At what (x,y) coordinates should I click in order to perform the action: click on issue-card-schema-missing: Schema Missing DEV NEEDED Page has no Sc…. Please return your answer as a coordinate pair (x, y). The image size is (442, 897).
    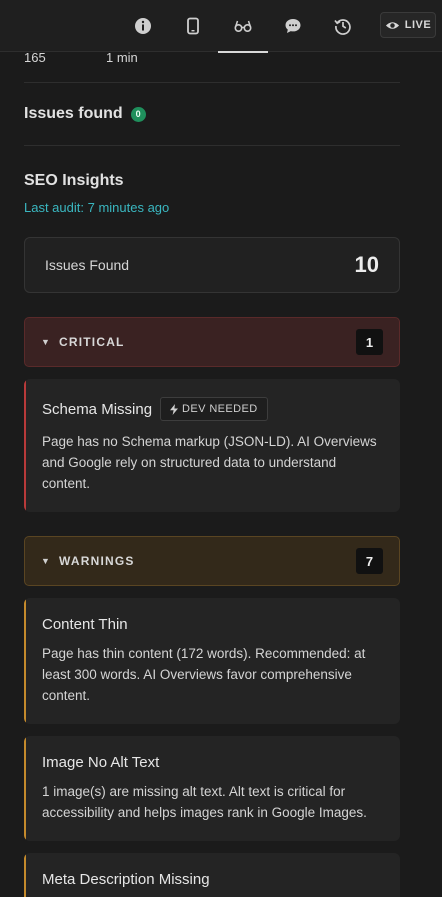
    Looking at the image, I should click on (212, 445).